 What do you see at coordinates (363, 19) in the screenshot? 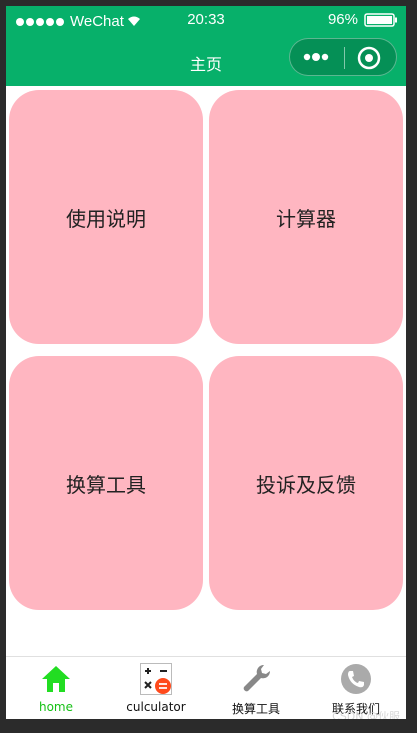
I see `status-right: 96%` at bounding box center [363, 19].